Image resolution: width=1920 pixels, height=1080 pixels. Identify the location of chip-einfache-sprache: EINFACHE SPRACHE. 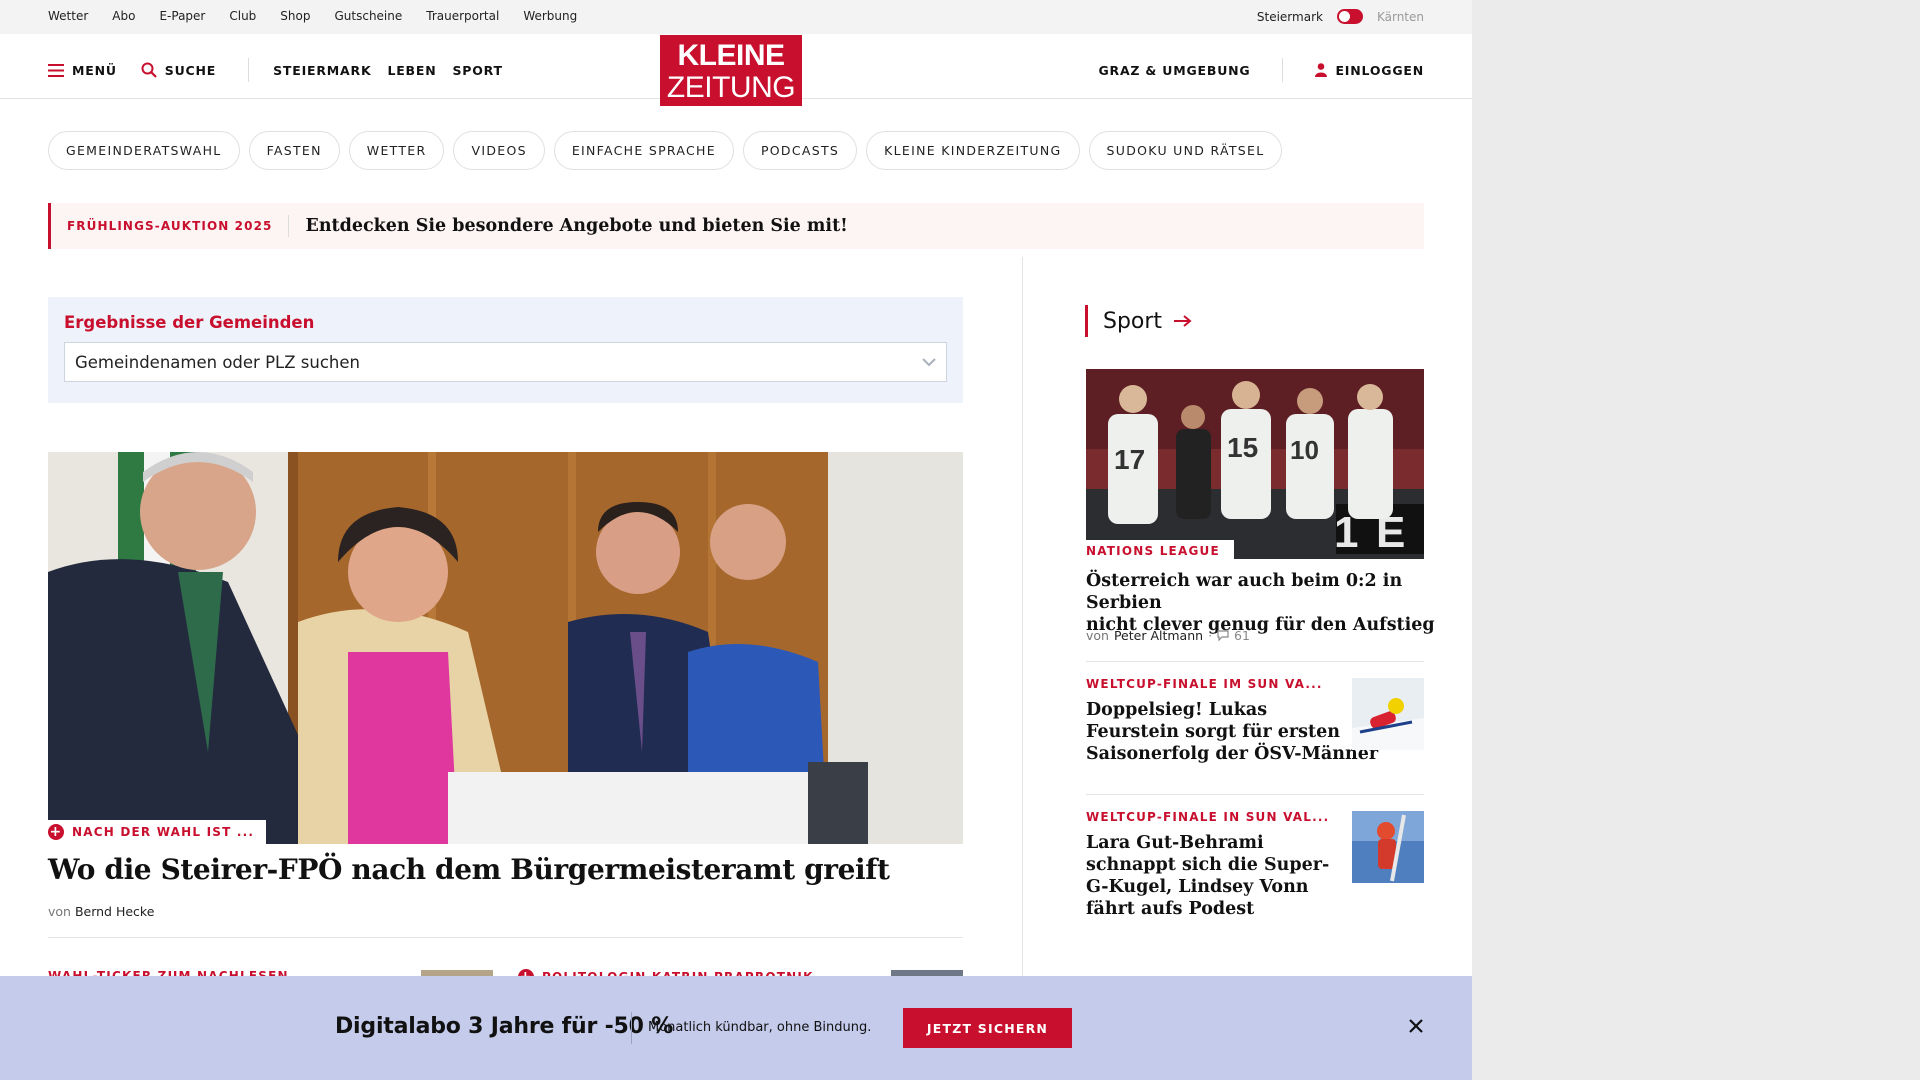
(643, 150).